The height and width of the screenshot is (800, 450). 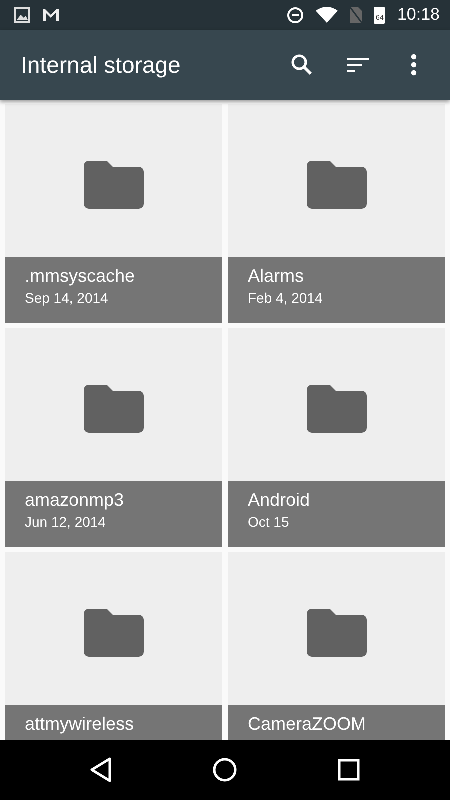 I want to click on folder-name: Alarms, so click(x=277, y=276).